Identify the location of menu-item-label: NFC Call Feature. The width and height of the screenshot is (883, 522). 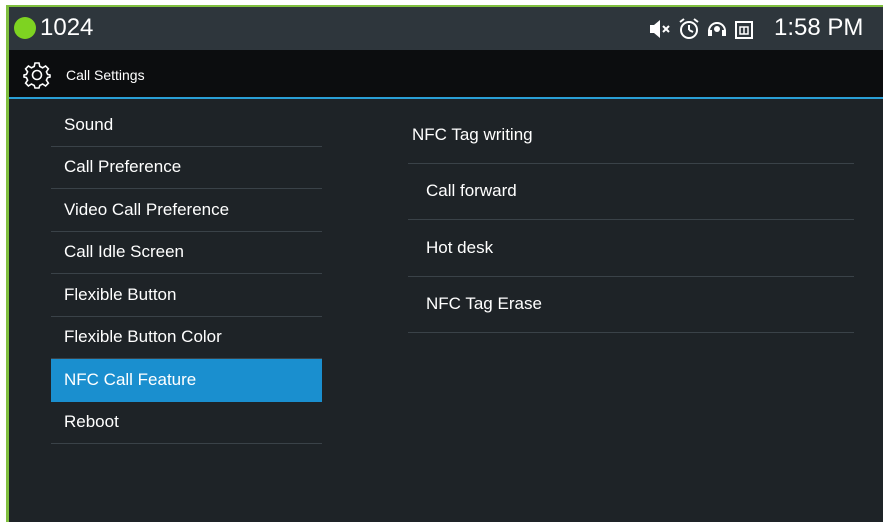
(130, 379).